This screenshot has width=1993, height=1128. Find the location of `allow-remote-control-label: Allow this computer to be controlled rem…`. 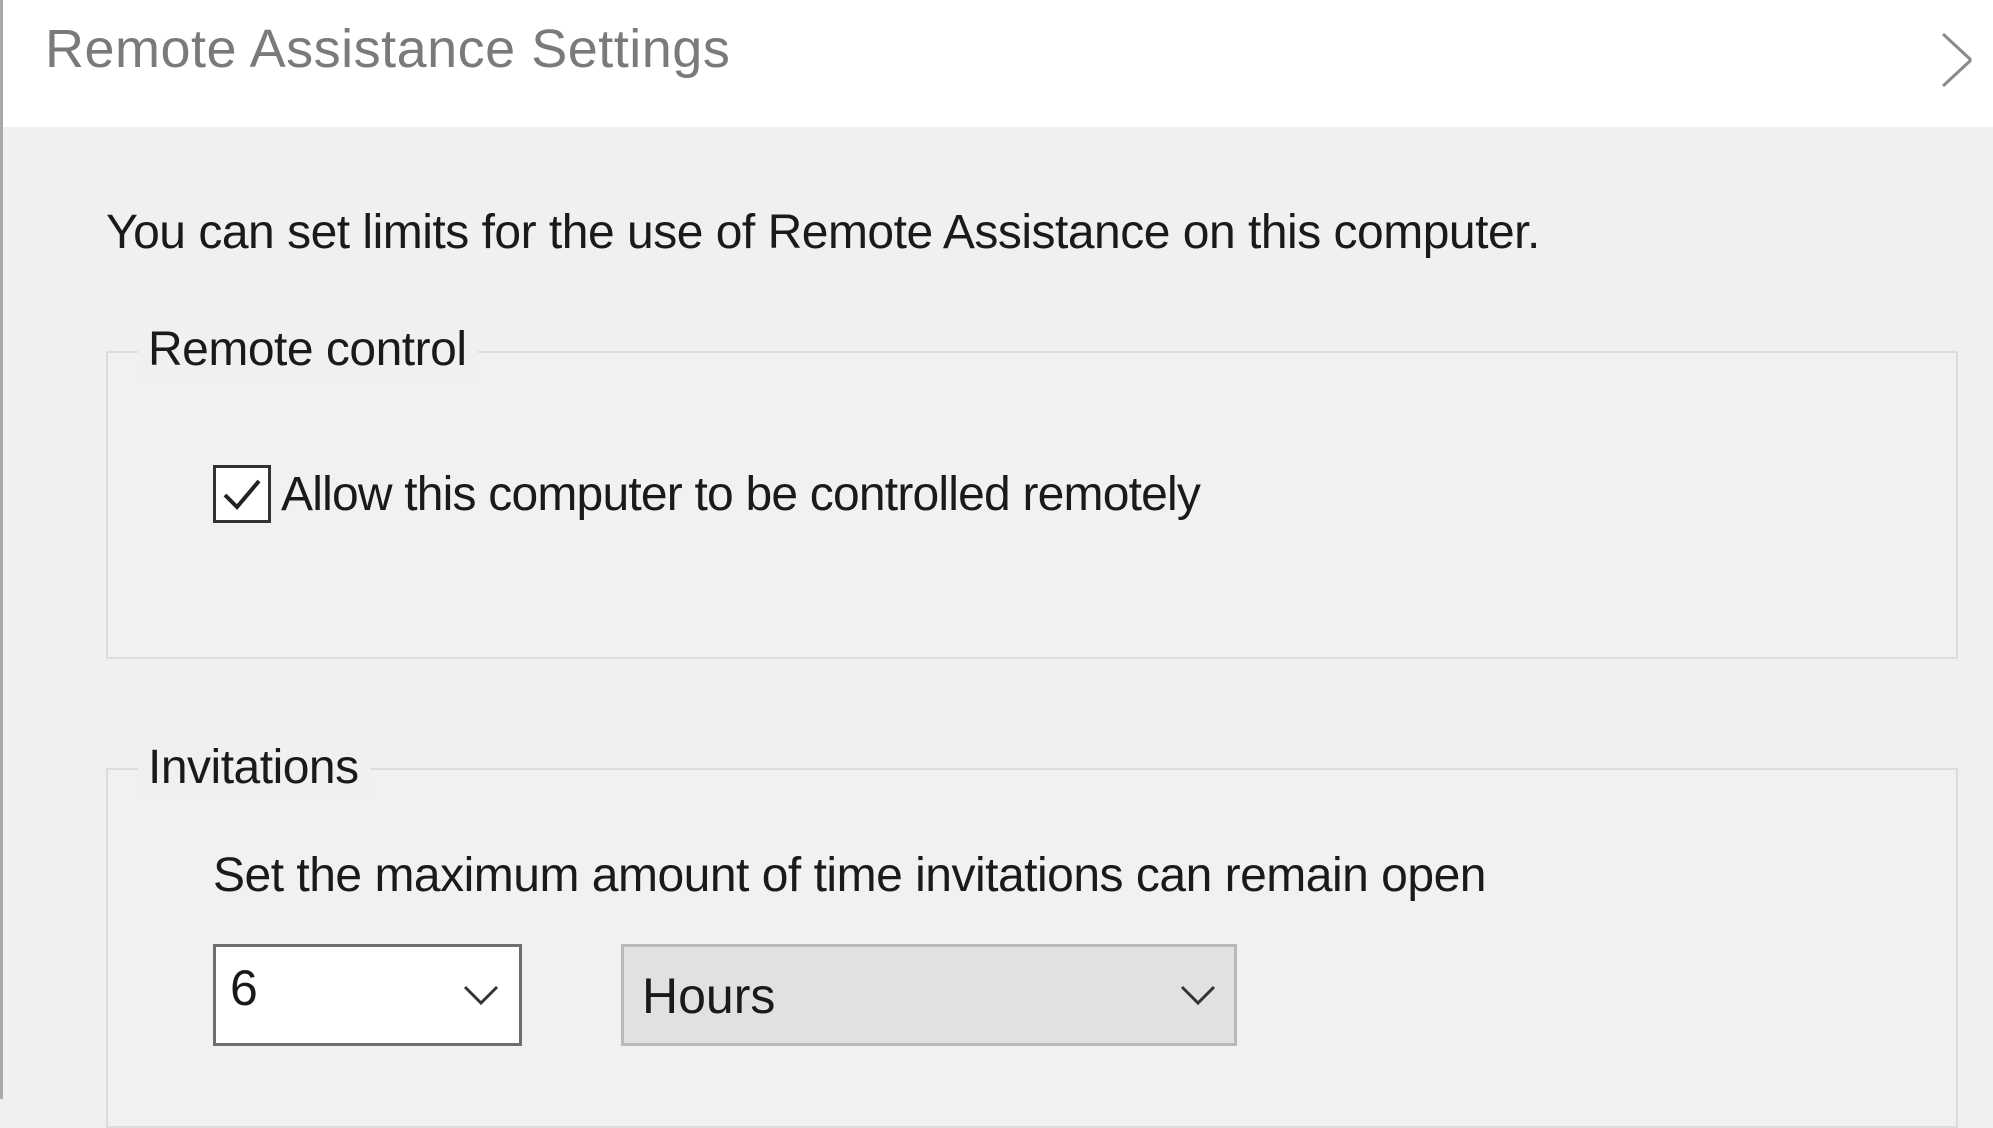

allow-remote-control-label: Allow this computer to be controlled rem… is located at coordinates (741, 494).